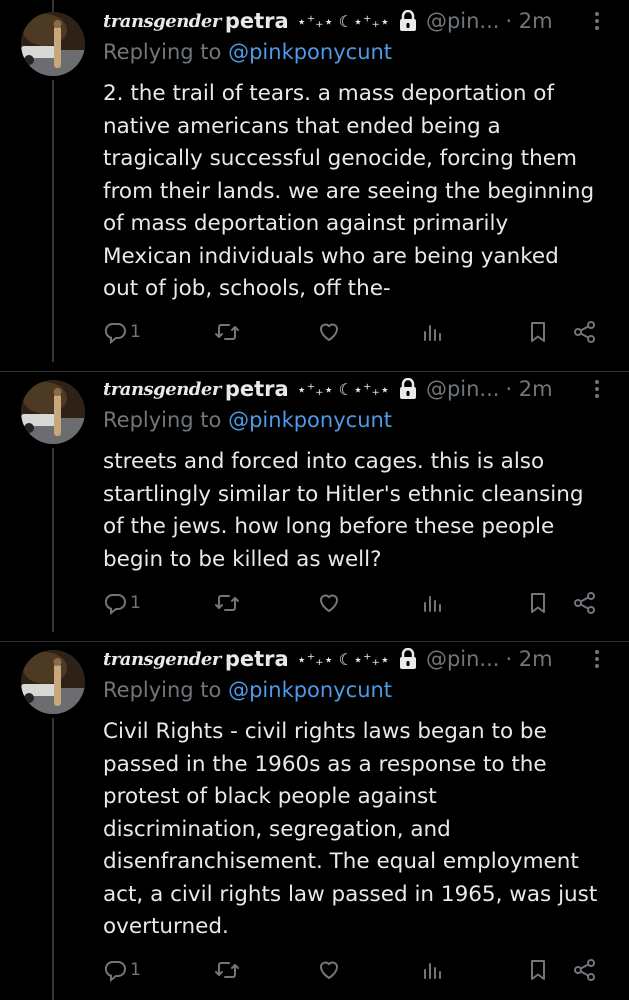  Describe the element at coordinates (306, 223) in the screenshot. I see `tweet-text-line: of mass deportation against primarily` at that location.